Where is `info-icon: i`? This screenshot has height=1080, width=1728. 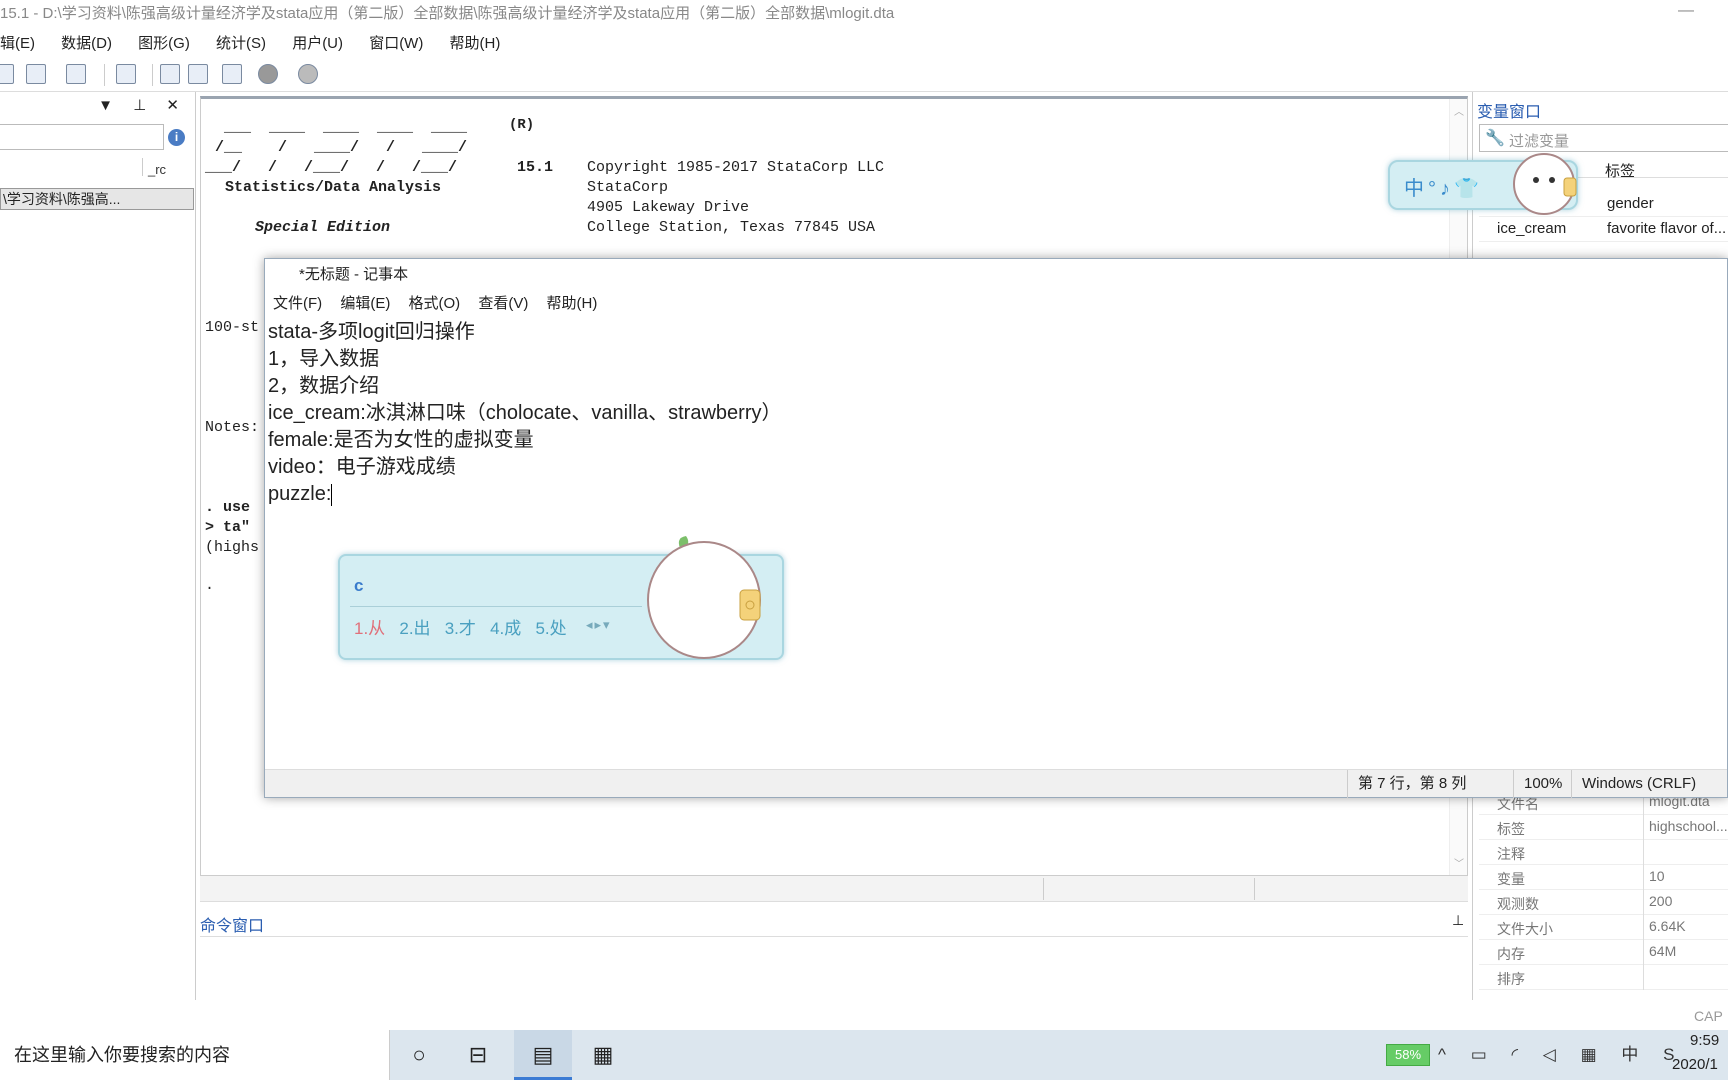 info-icon: i is located at coordinates (176, 137).